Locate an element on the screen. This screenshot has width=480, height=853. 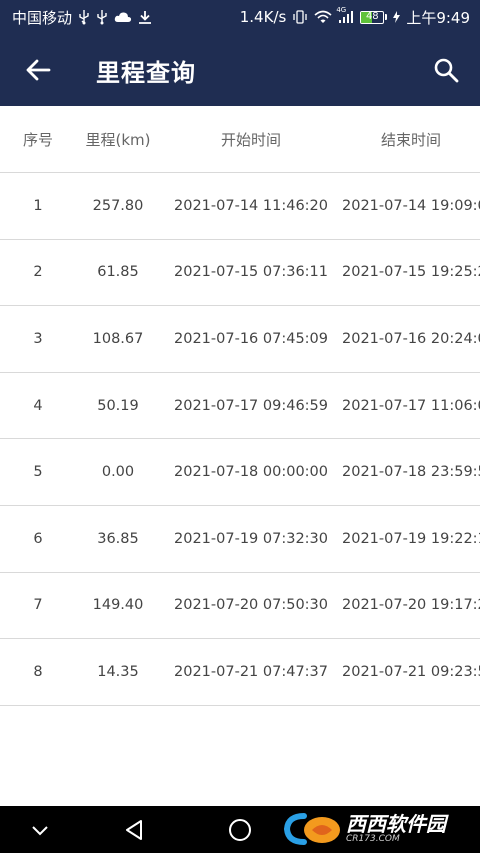
battery-icon: 48 is located at coordinates (374, 17).